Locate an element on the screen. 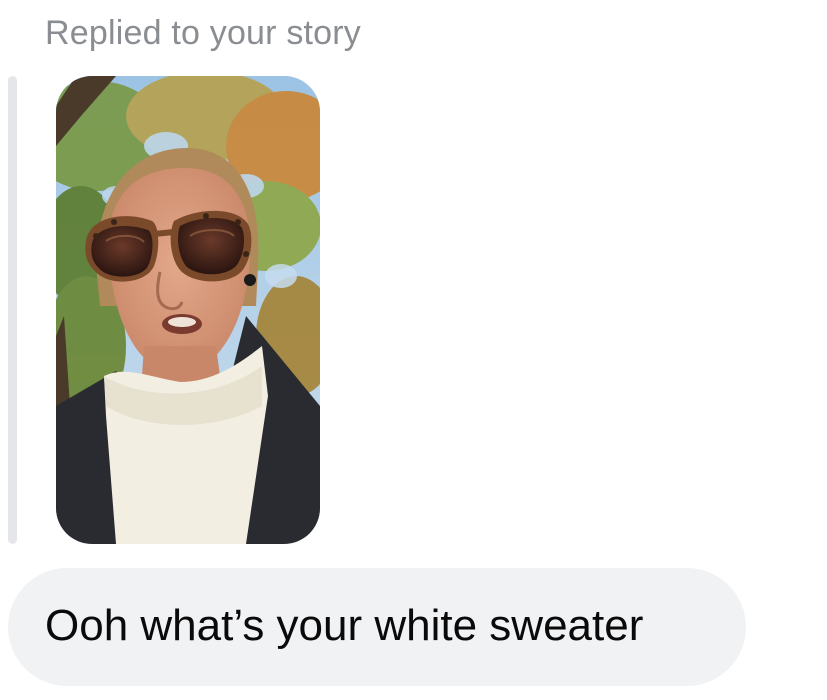 The width and height of the screenshot is (827, 700). reply-quote-bar is located at coordinates (12, 310).